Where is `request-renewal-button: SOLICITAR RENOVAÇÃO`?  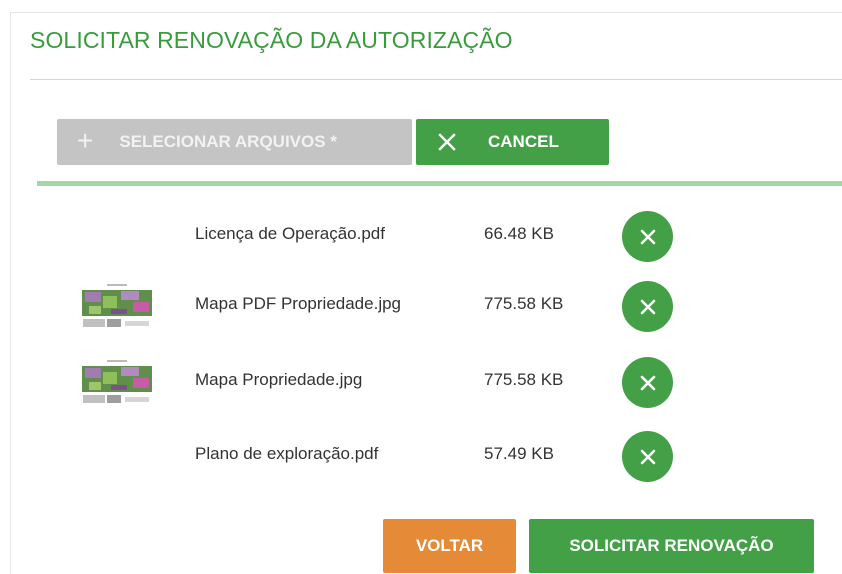 request-renewal-button: SOLICITAR RENOVAÇÃO is located at coordinates (671, 546).